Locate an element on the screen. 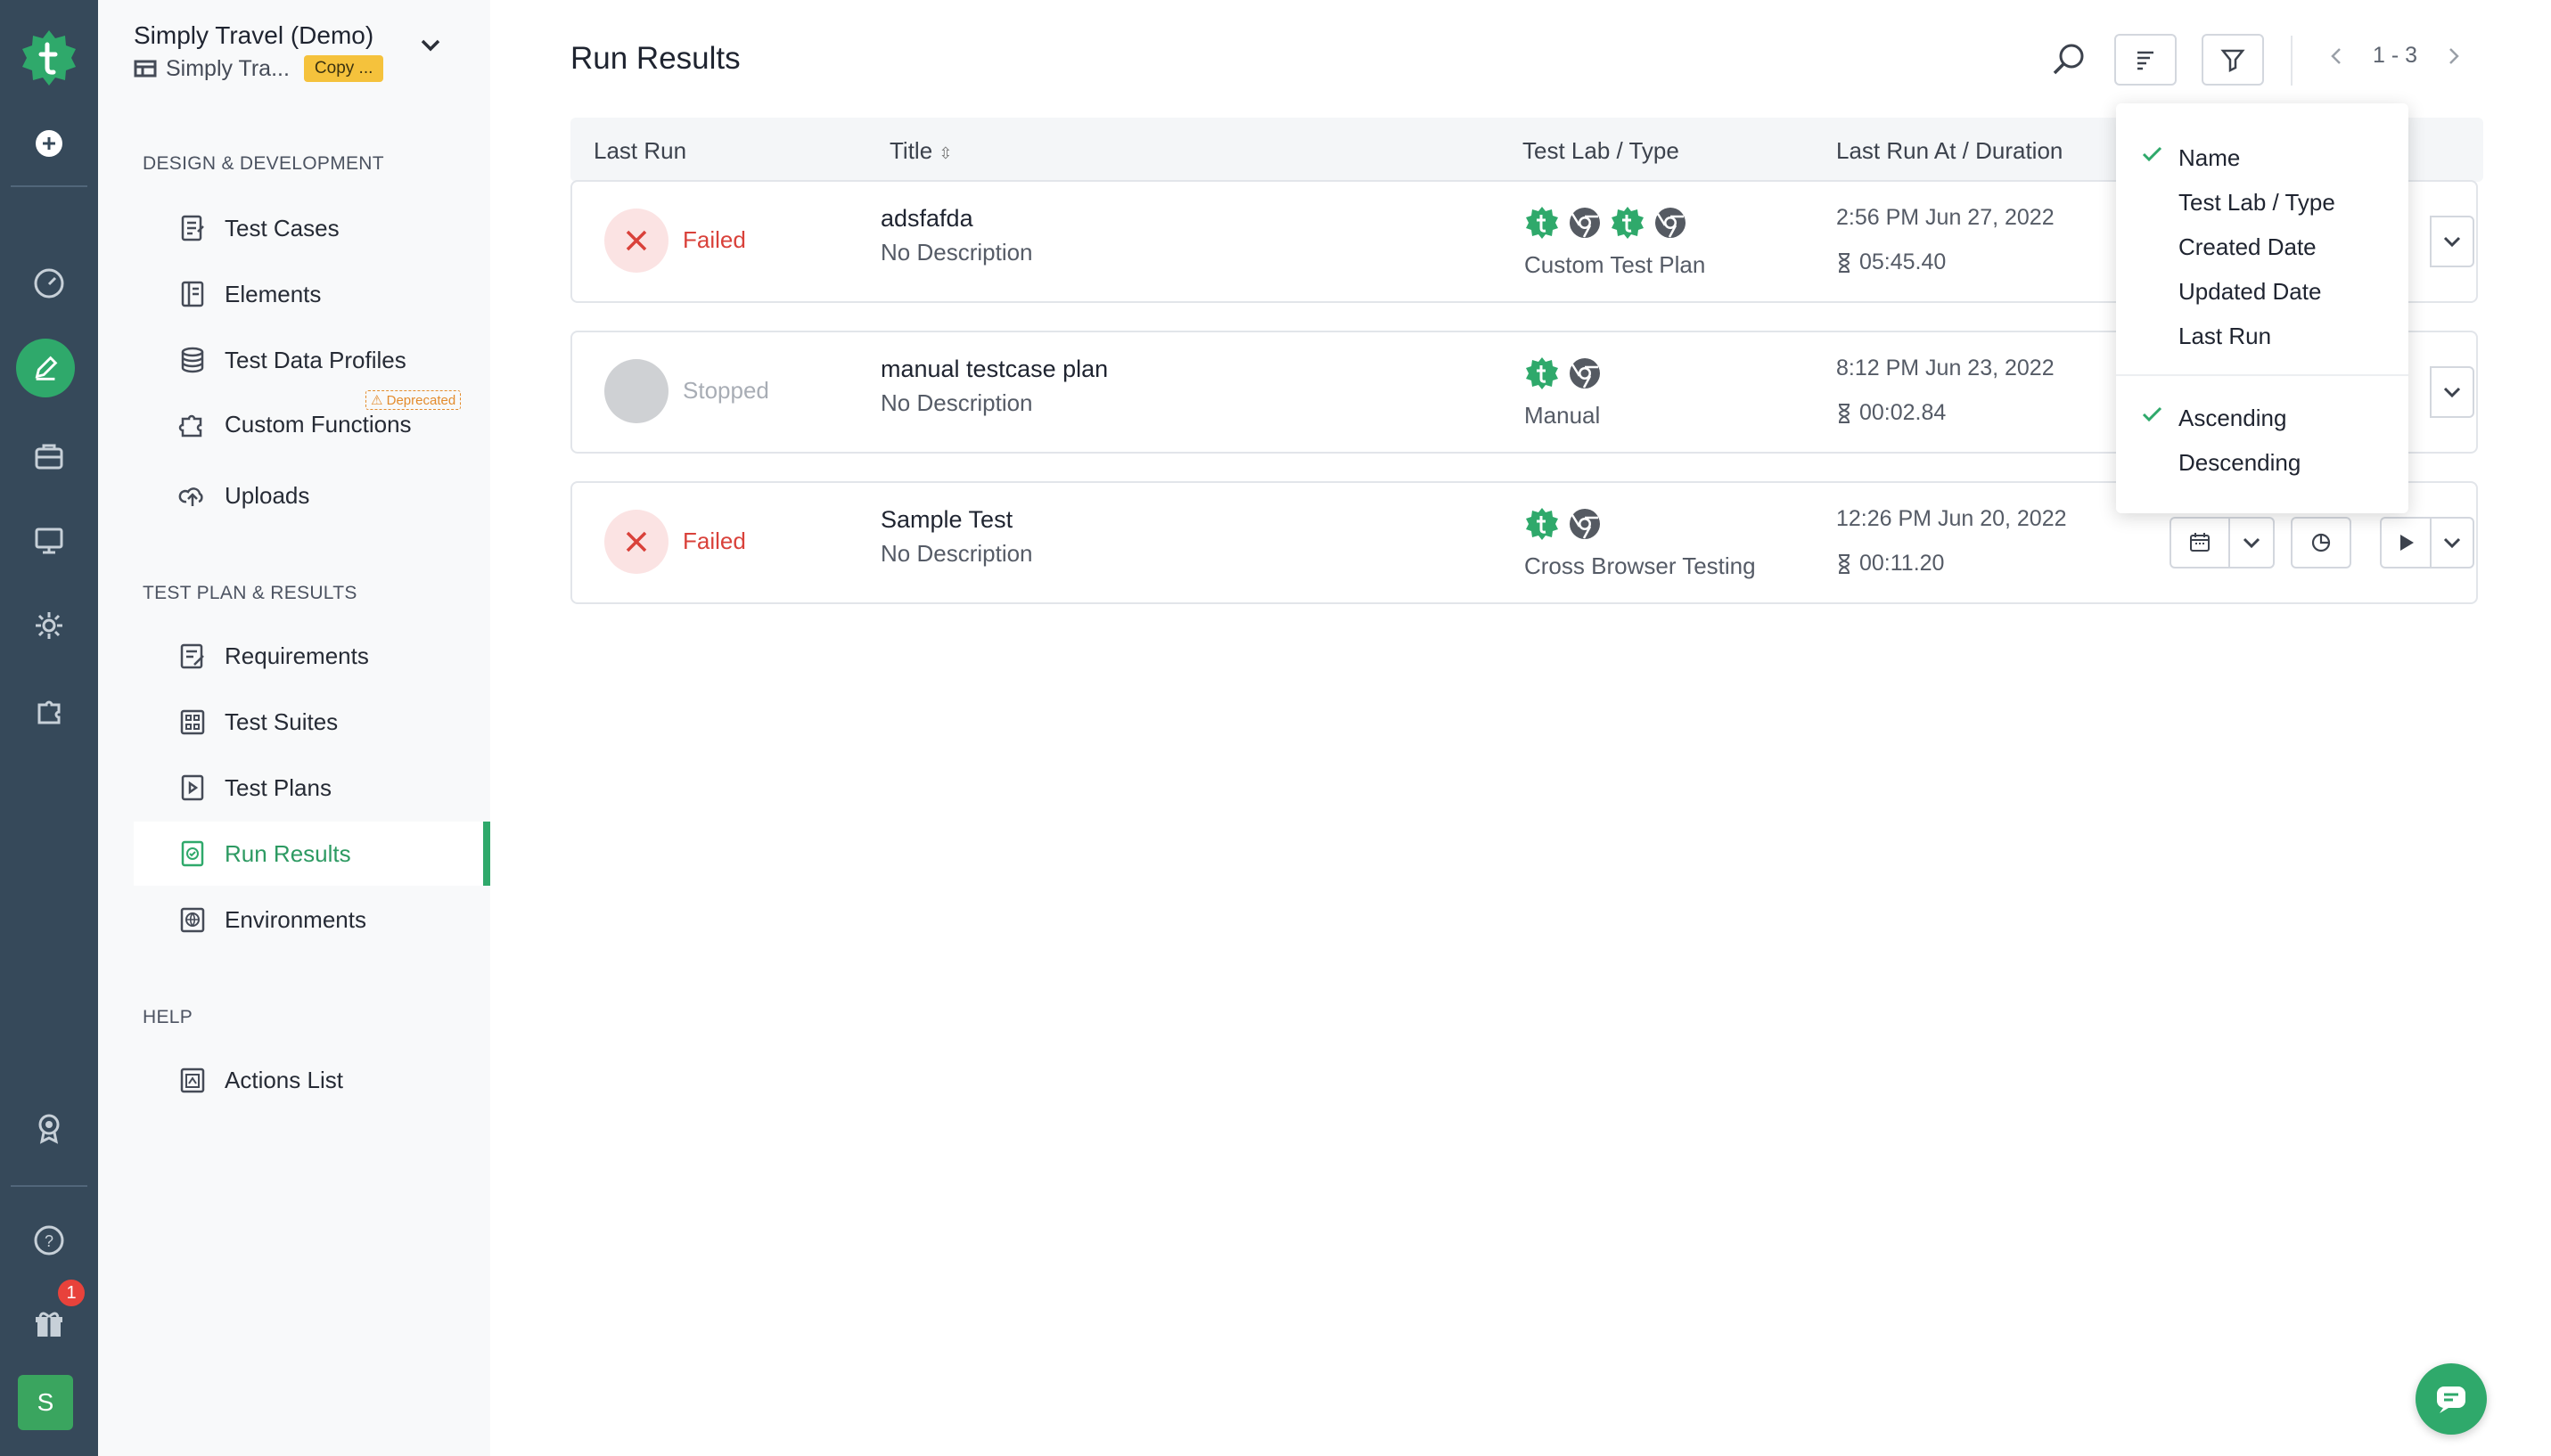 This screenshot has height=1456, width=2551. sort-lines-icon is located at coordinates (2145, 61).